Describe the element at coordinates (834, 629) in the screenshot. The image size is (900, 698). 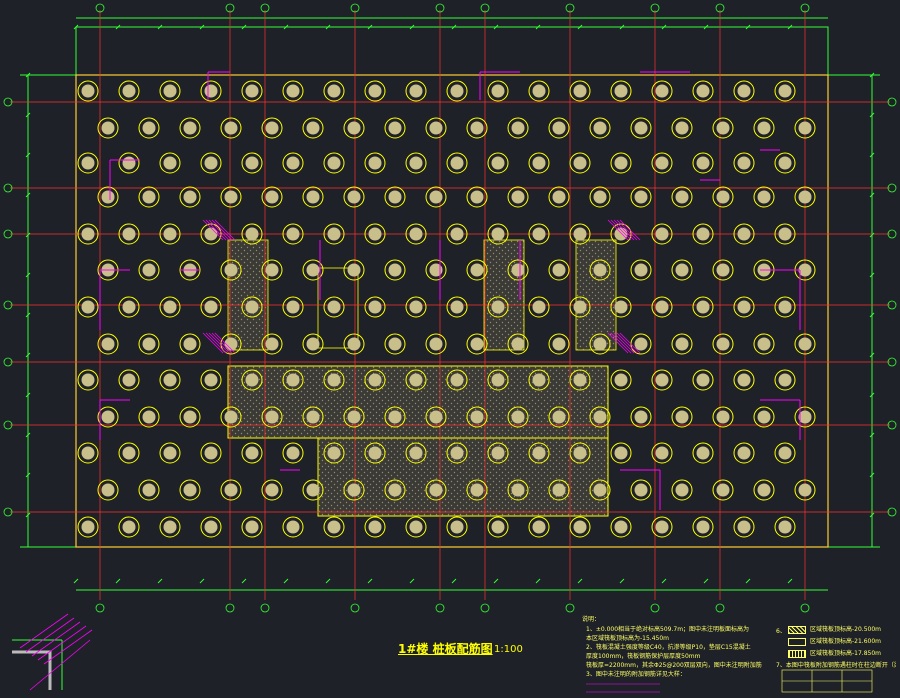
I see `legend-item: 区域筏板顶标高-20.500m` at that location.